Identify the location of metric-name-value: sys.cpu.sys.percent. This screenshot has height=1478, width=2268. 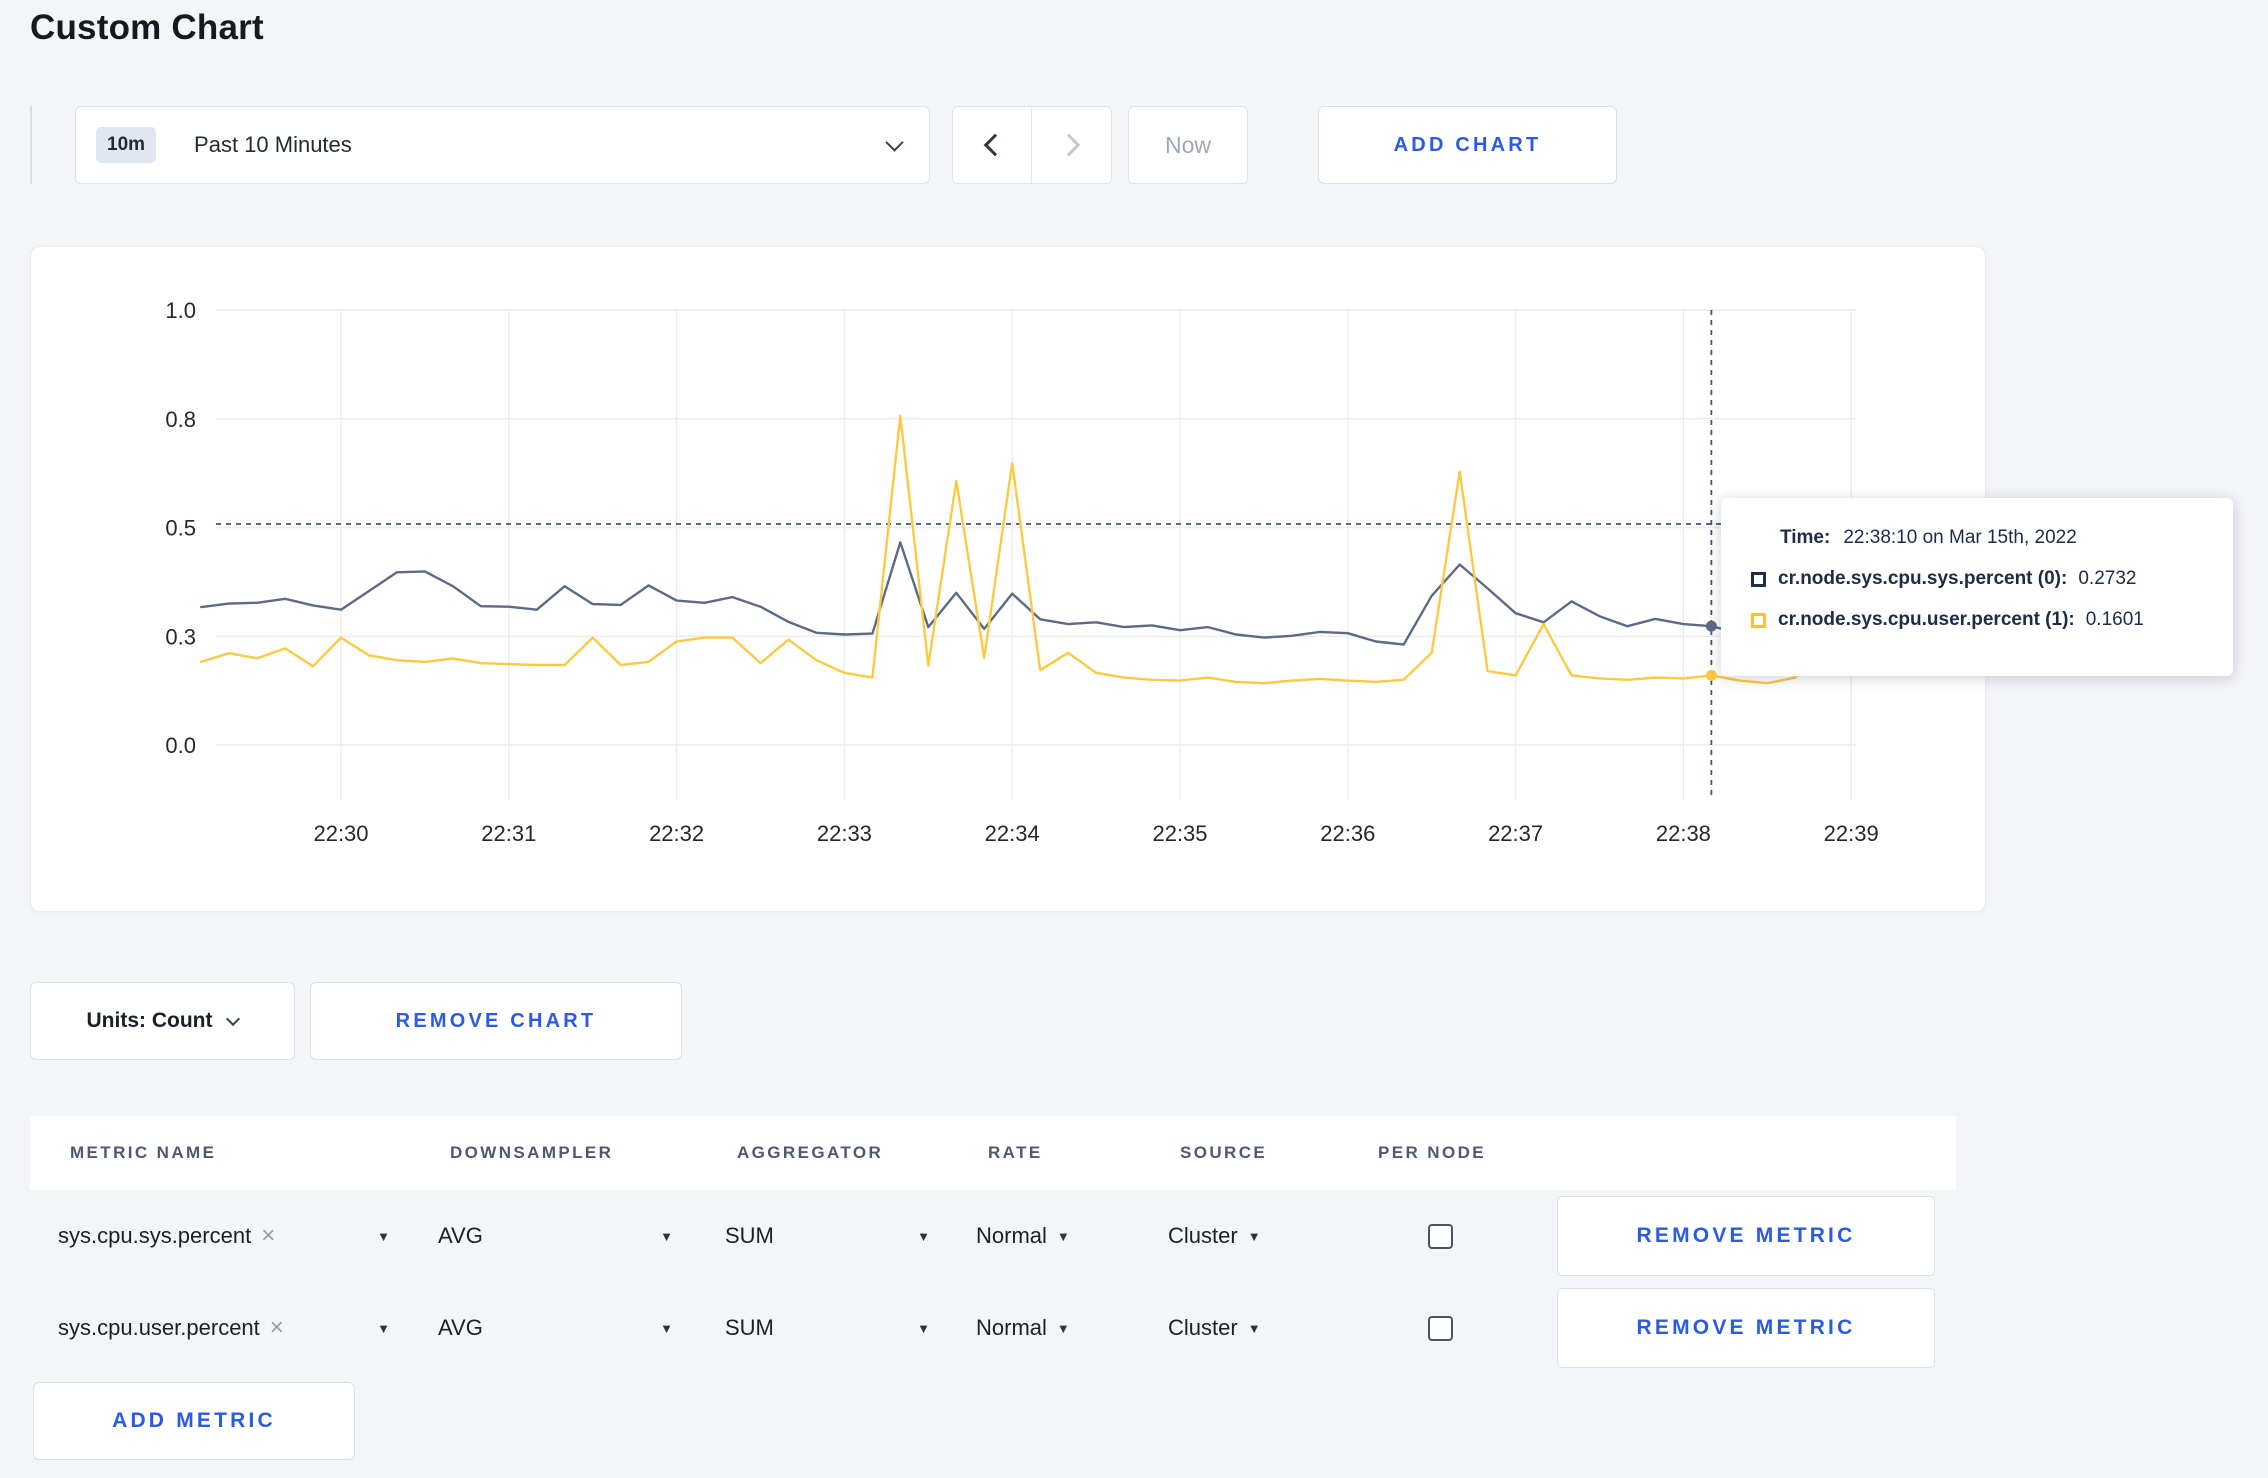
(155, 1235).